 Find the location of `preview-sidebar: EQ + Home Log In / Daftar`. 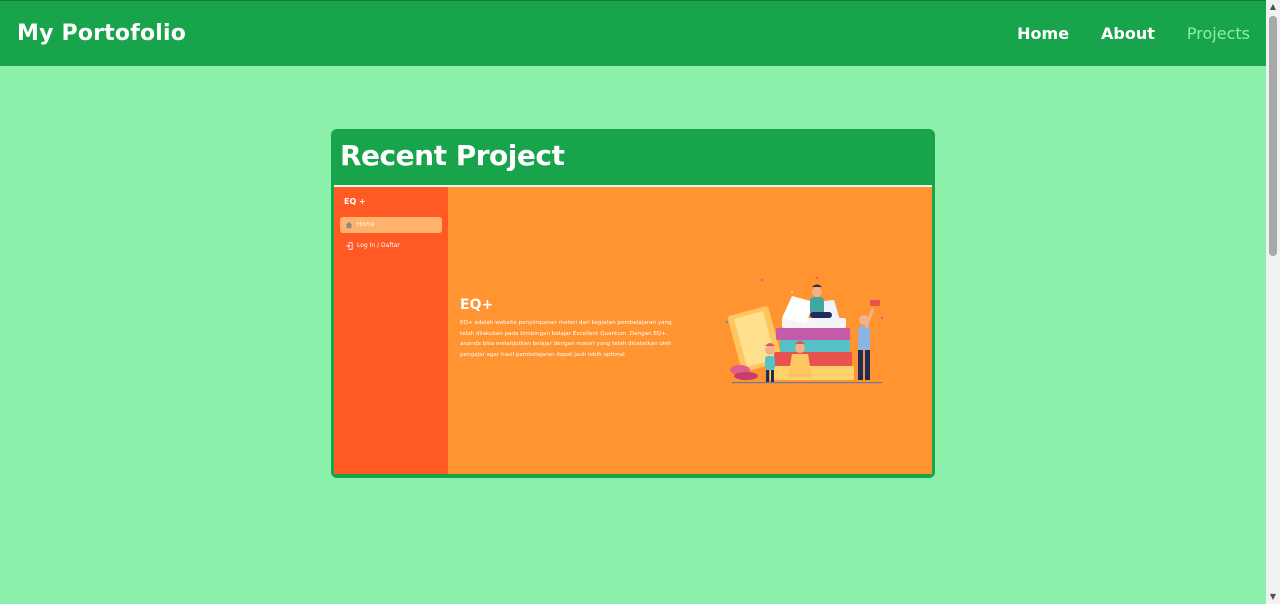

preview-sidebar: EQ + Home Log In / Daftar is located at coordinates (391, 330).